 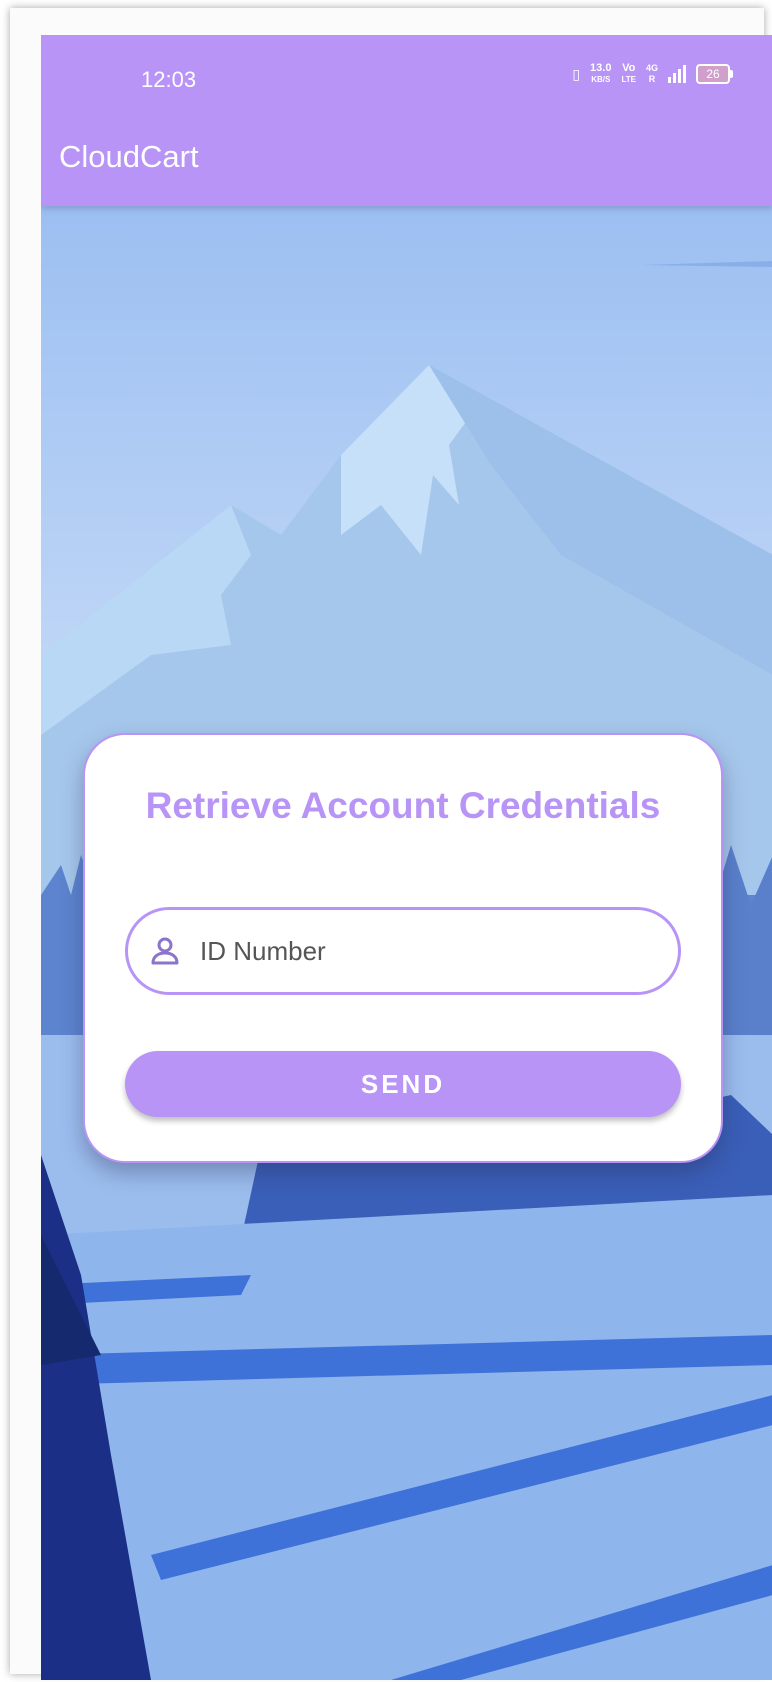 I want to click on network-top: 4G, so click(x=651, y=68).